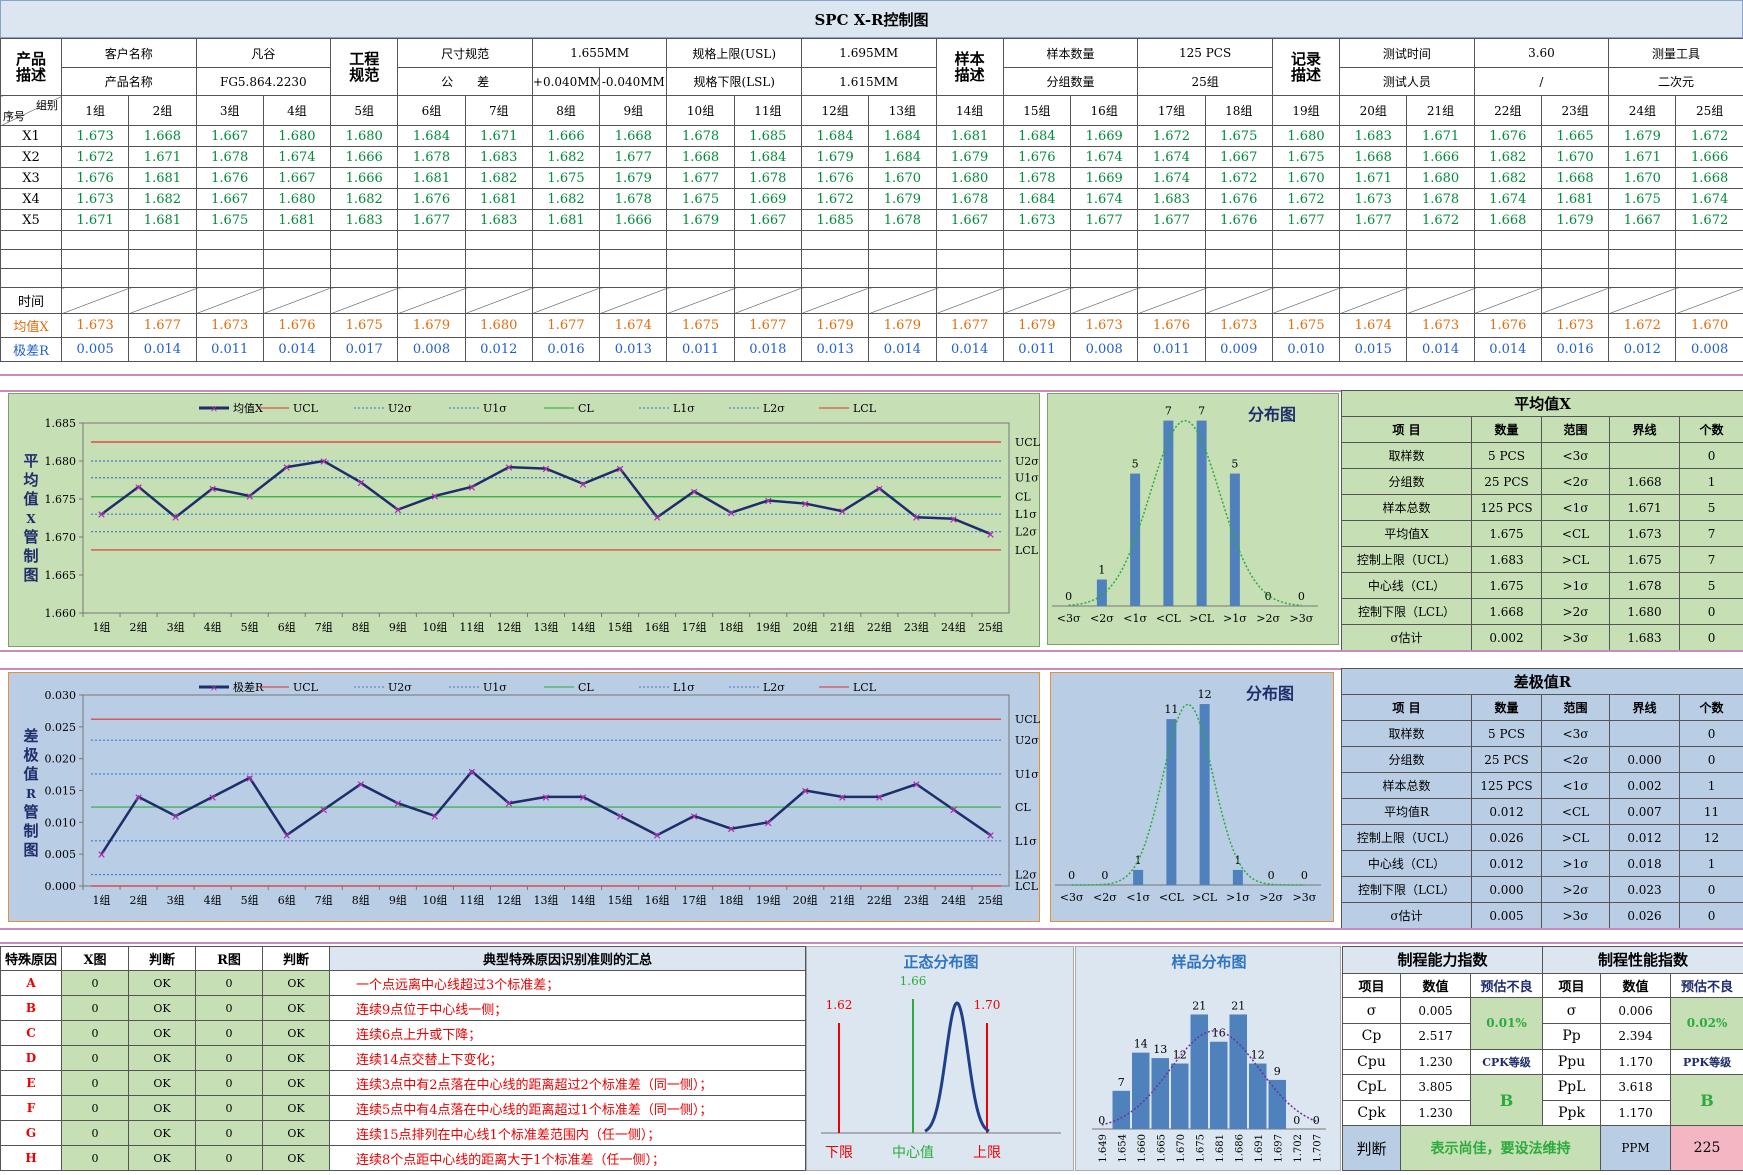  I want to click on series-line, so click(546, 812).